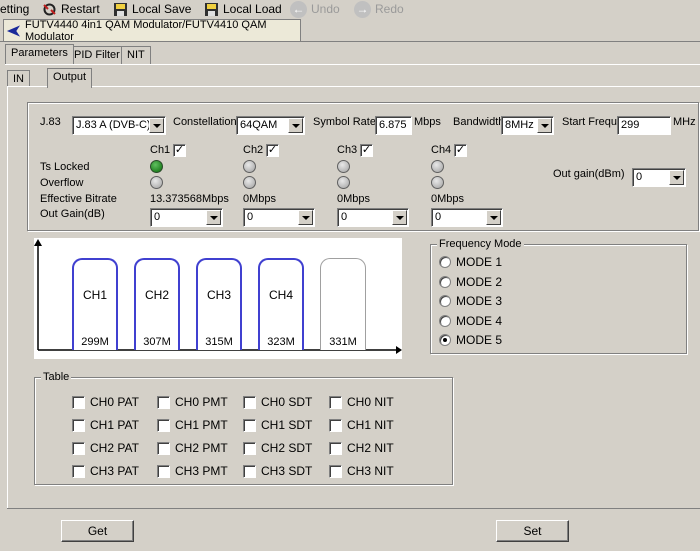 Image resolution: width=700 pixels, height=551 pixels. I want to click on out-gain-dbm-select: 0, so click(659, 177).